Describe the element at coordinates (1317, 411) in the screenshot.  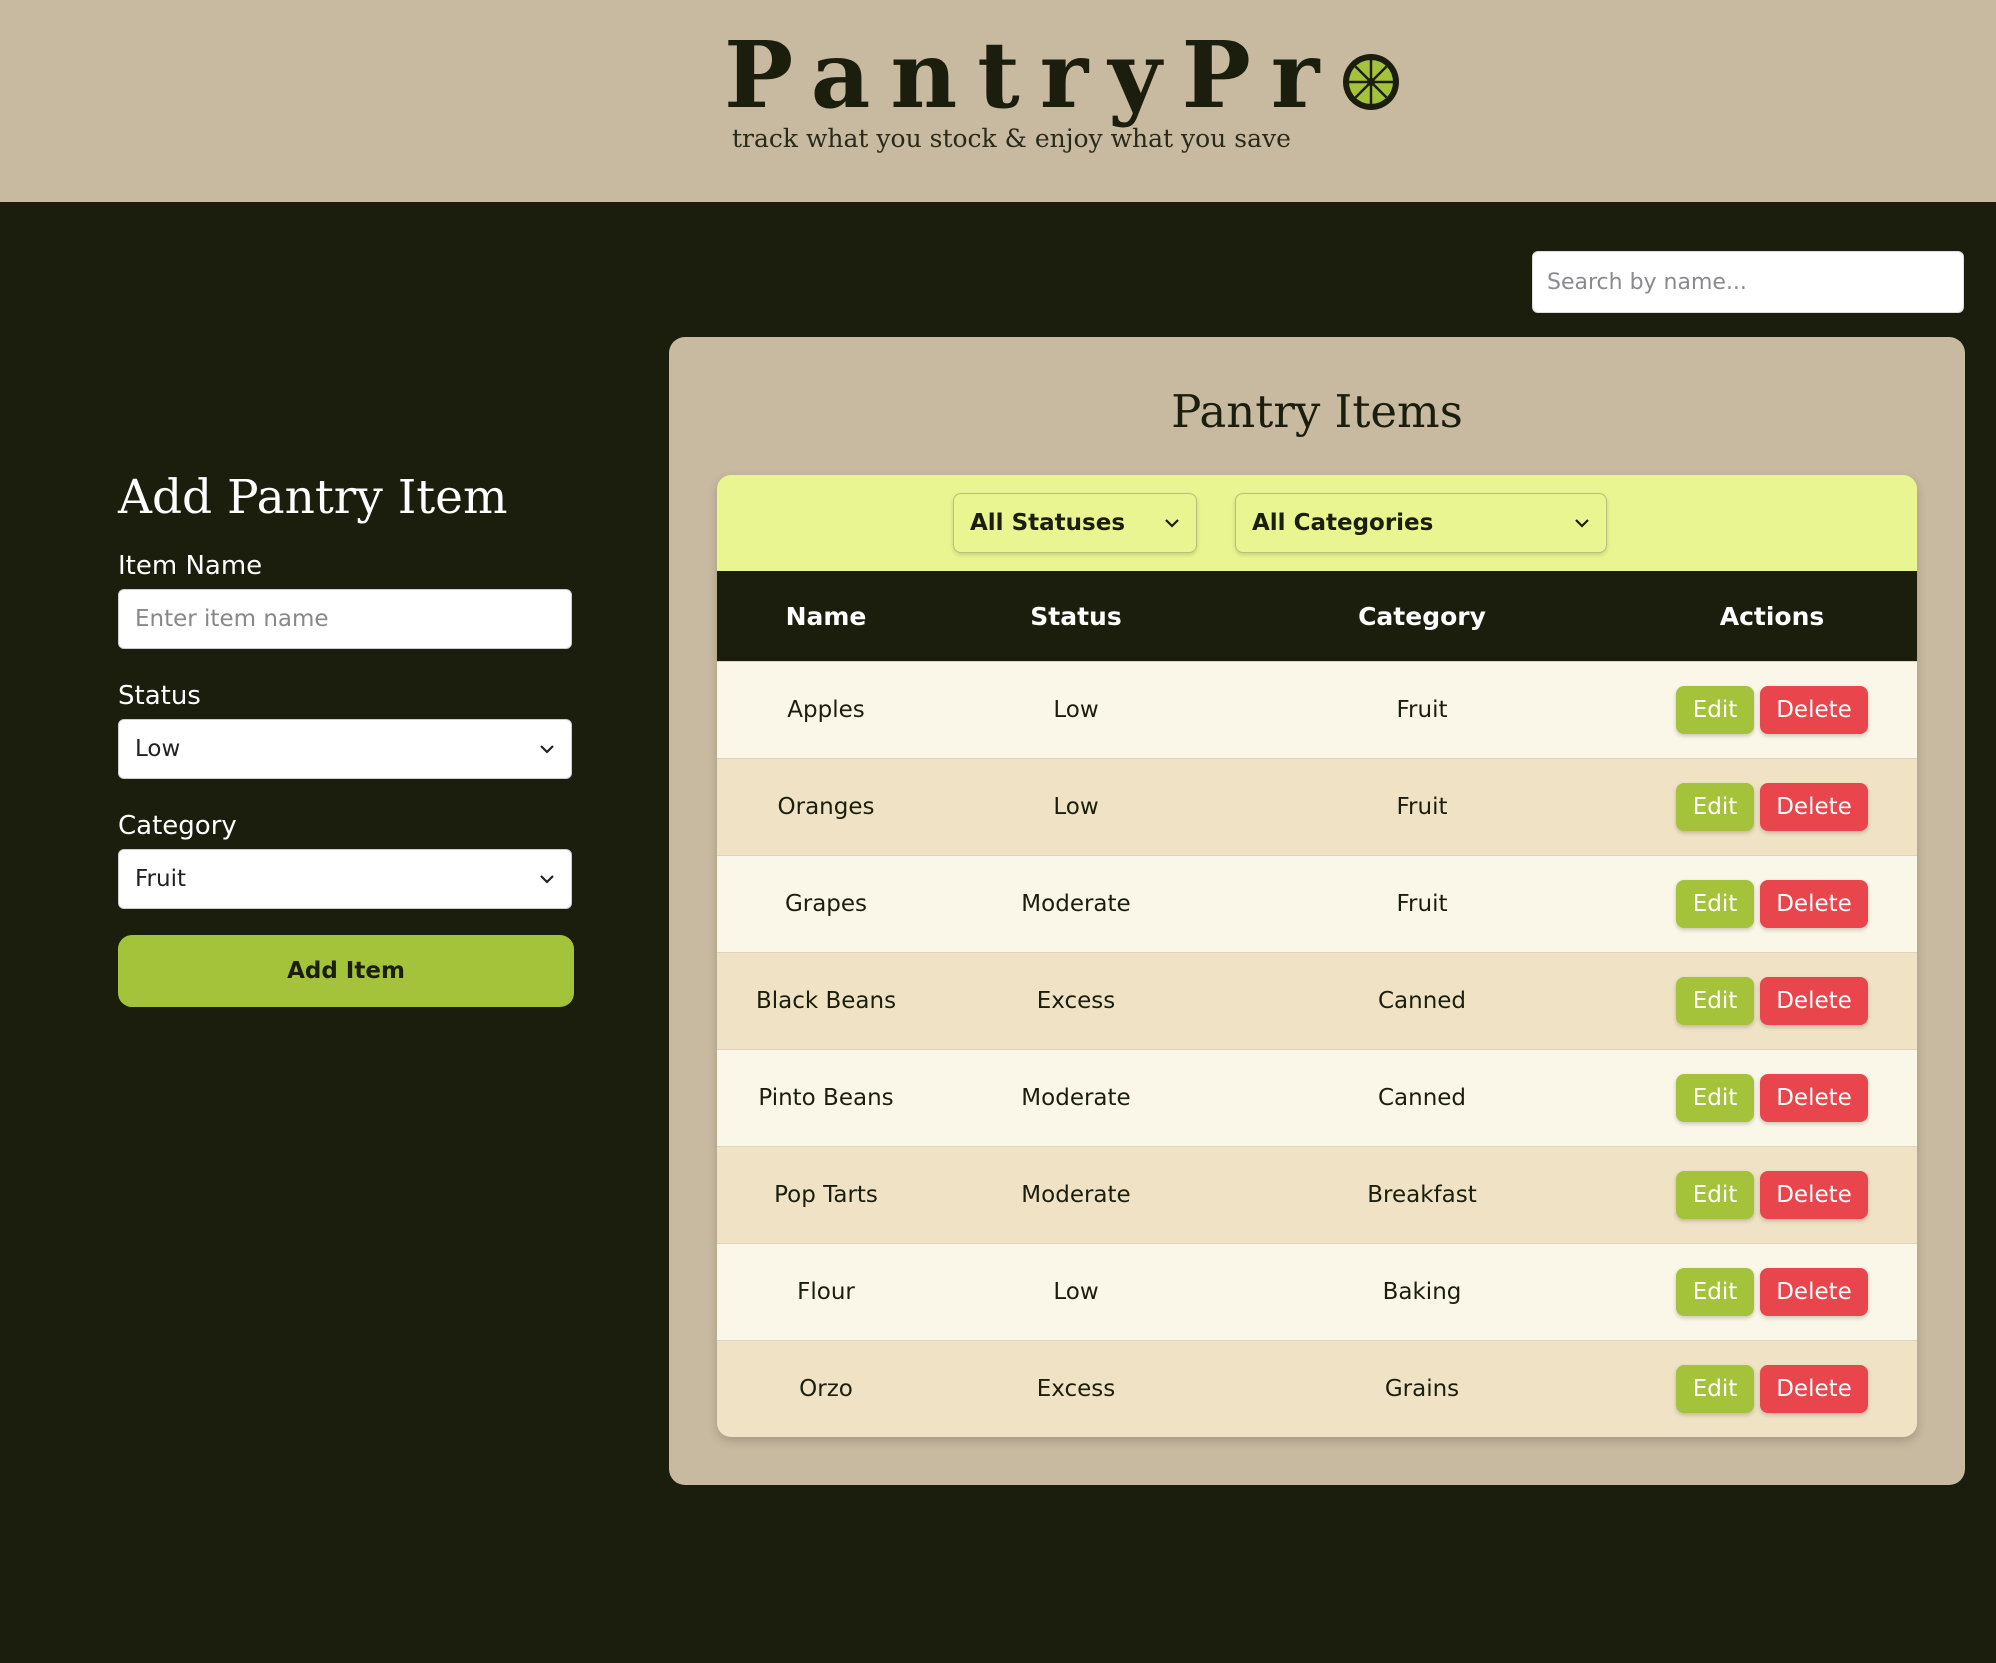
I see `pantry-items-title: Pantry Items` at that location.